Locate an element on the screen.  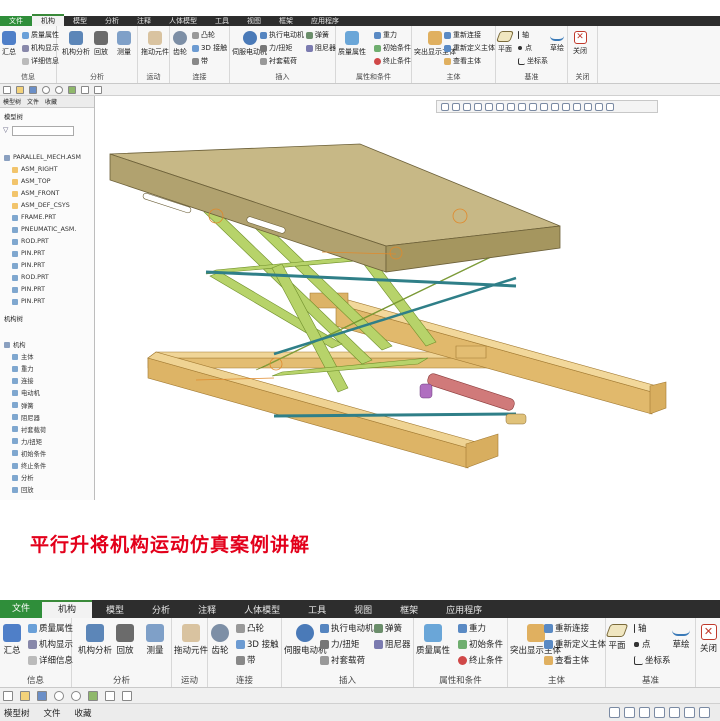
init-cond-button: 初始条件 is located at coordinates (392, 48).